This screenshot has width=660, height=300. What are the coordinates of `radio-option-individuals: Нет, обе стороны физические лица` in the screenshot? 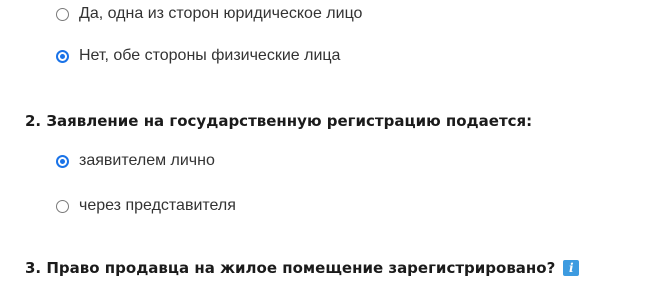 It's located at (198, 56).